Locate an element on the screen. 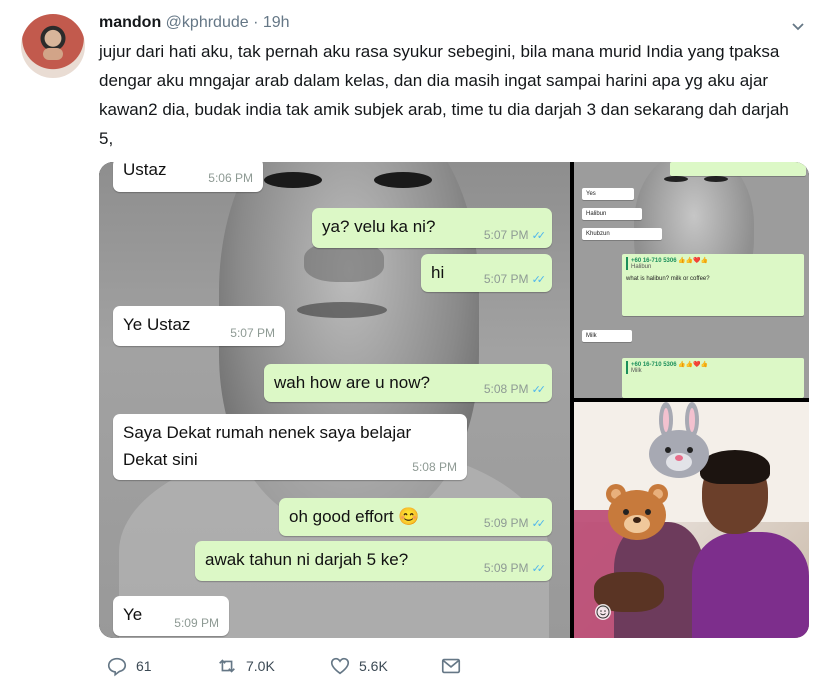  chat-bubble-in: Ustaz 5:06 PM is located at coordinates (188, 177).